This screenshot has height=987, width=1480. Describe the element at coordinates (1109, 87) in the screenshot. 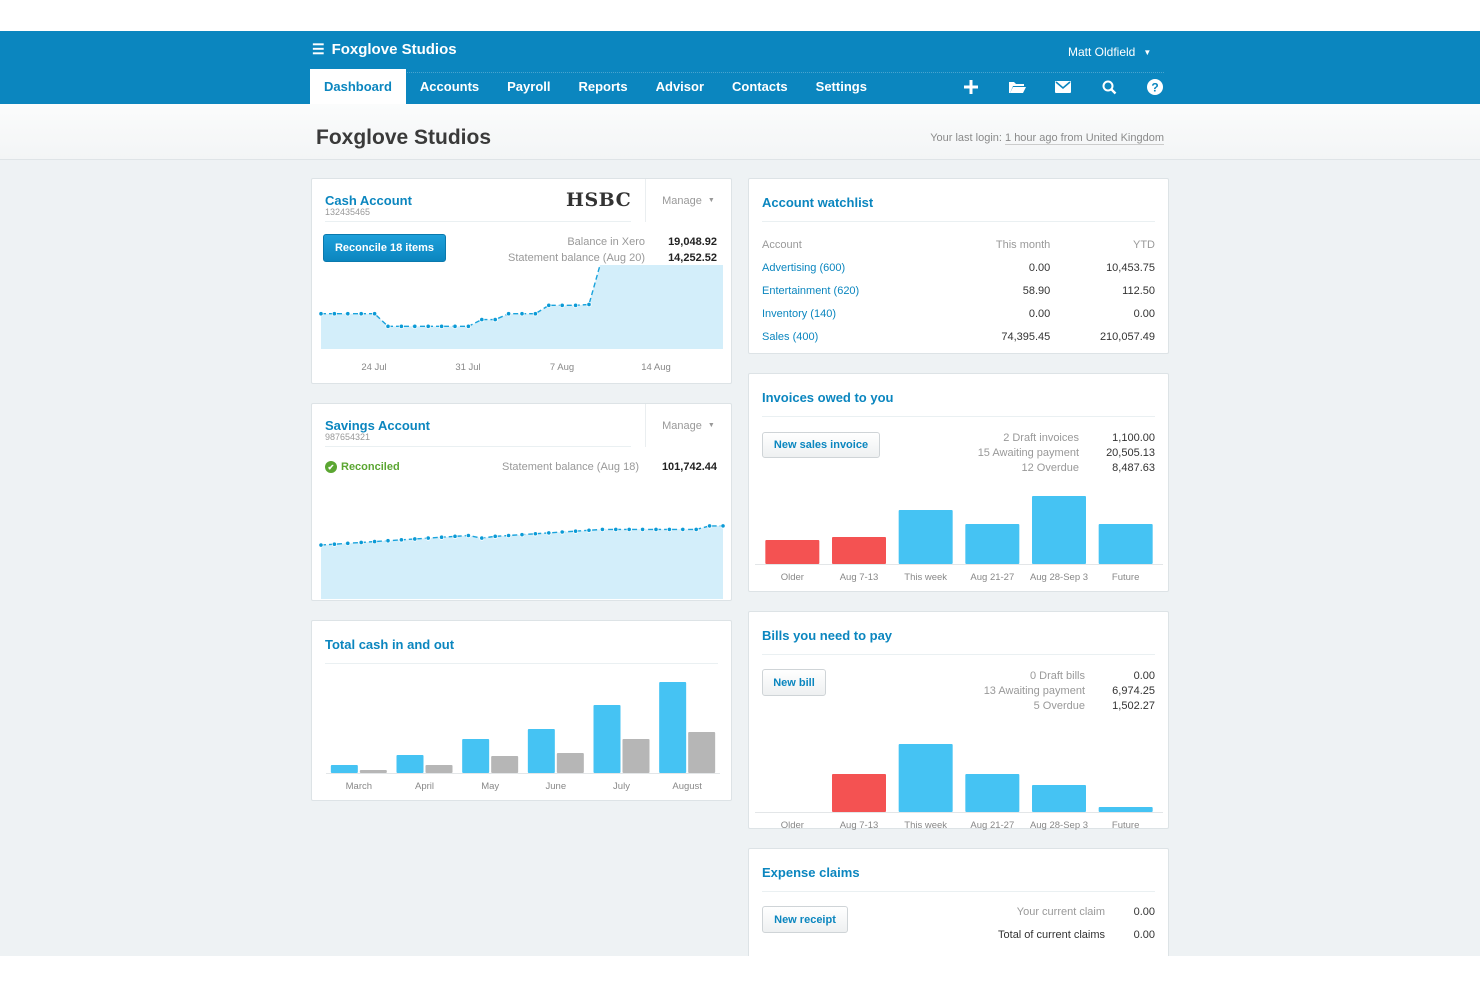

I see `search-button` at that location.